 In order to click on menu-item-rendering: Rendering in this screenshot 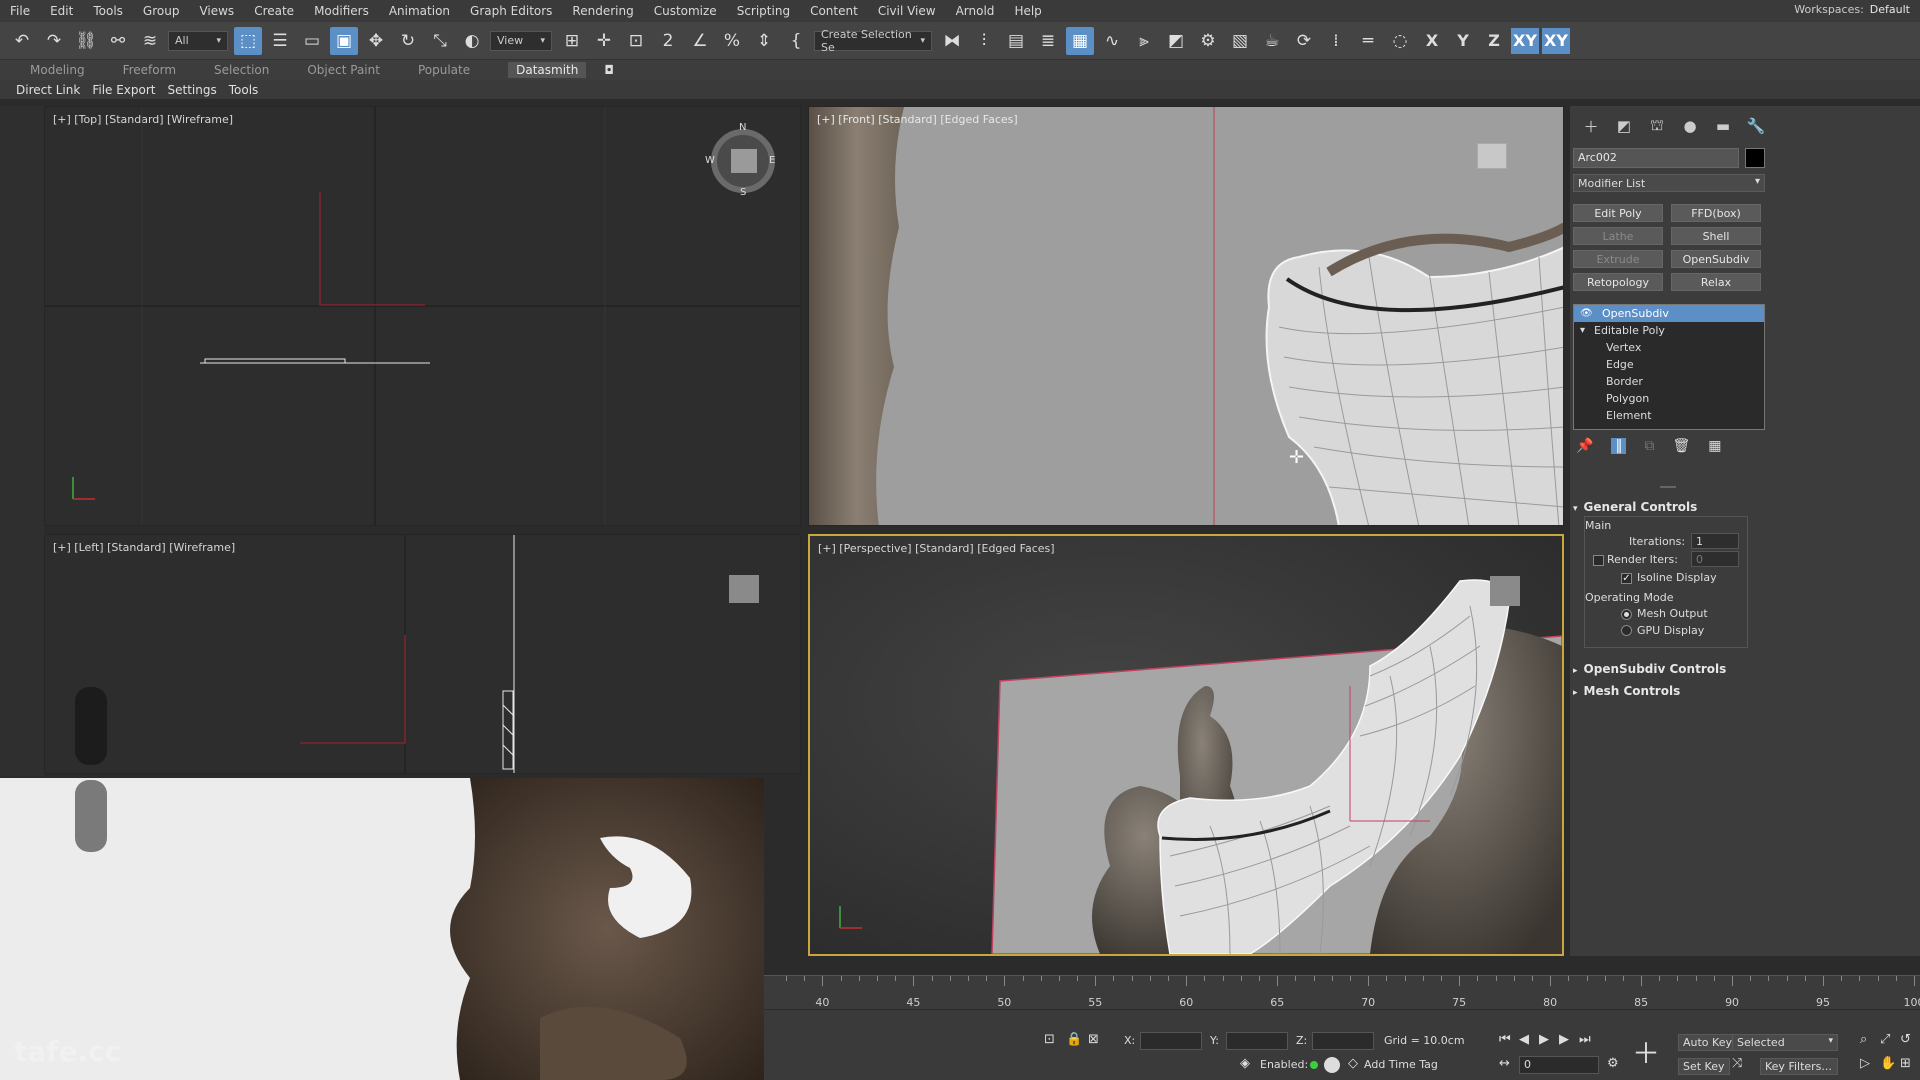, I will do `click(602, 11)`.